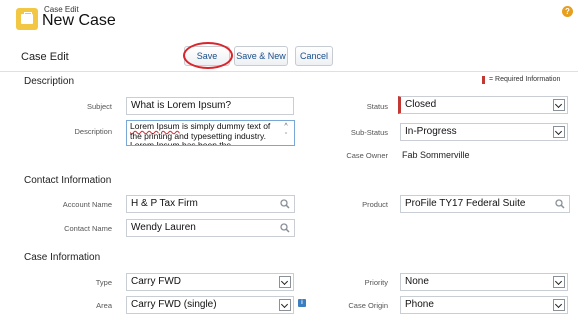  What do you see at coordinates (436, 155) in the screenshot?
I see `case-owner-value: Fab Sommerville` at bounding box center [436, 155].